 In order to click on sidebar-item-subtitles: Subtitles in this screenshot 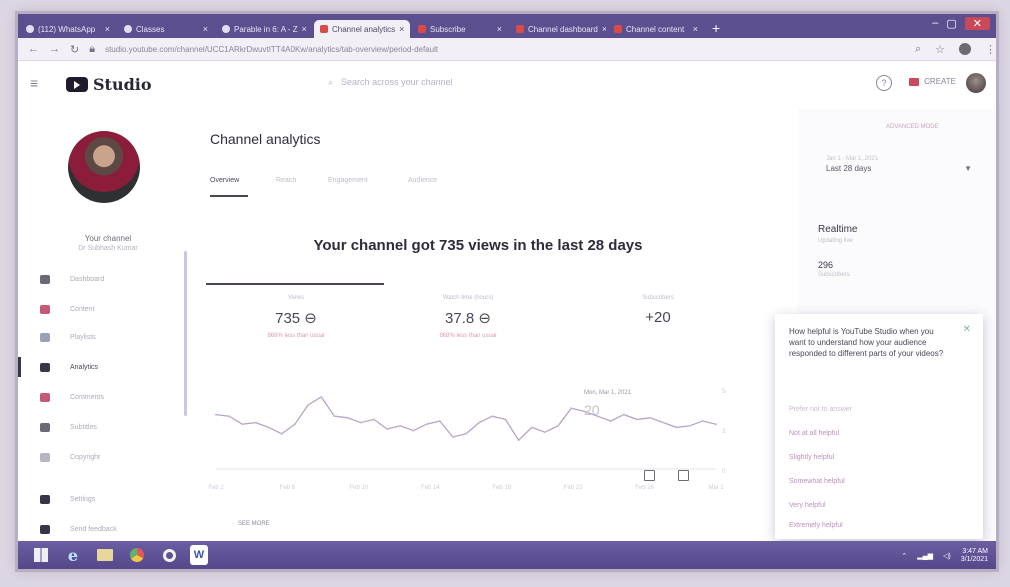, I will do `click(108, 427)`.